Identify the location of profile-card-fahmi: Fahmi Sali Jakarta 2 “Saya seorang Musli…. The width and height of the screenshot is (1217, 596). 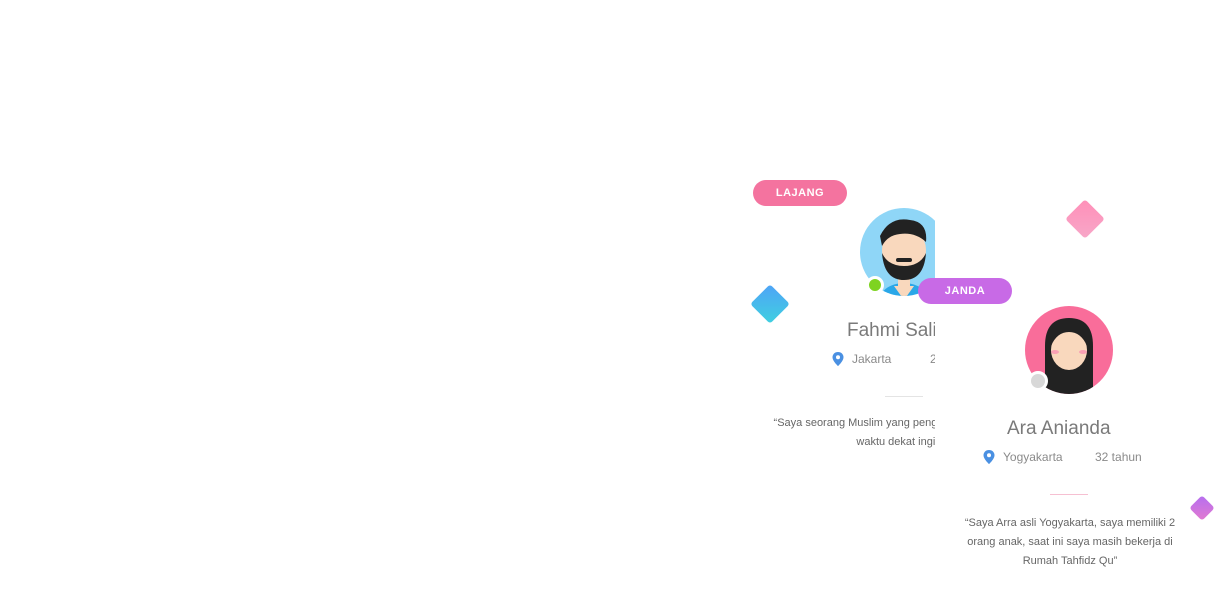
(852, 350).